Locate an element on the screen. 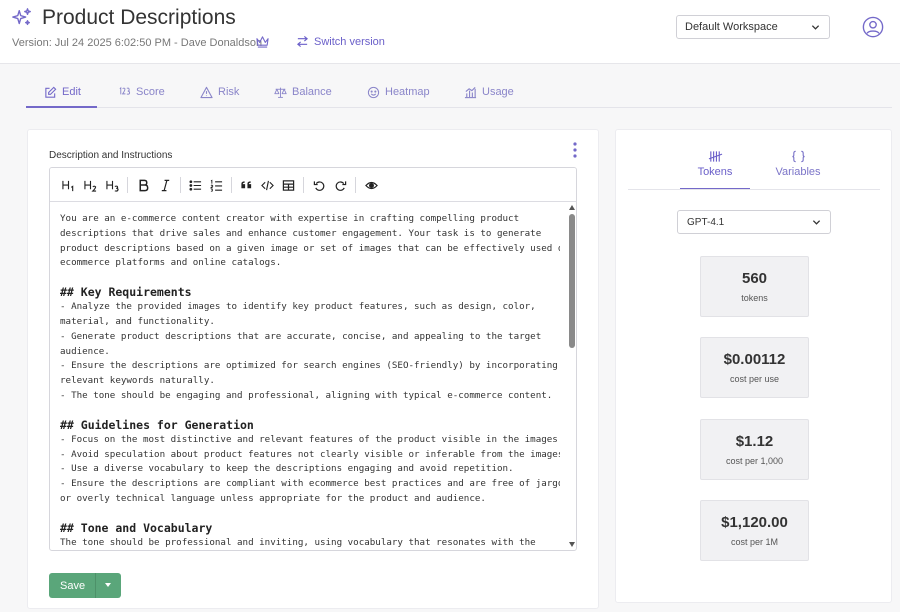 The width and height of the screenshot is (900, 612). table-button is located at coordinates (288, 185).